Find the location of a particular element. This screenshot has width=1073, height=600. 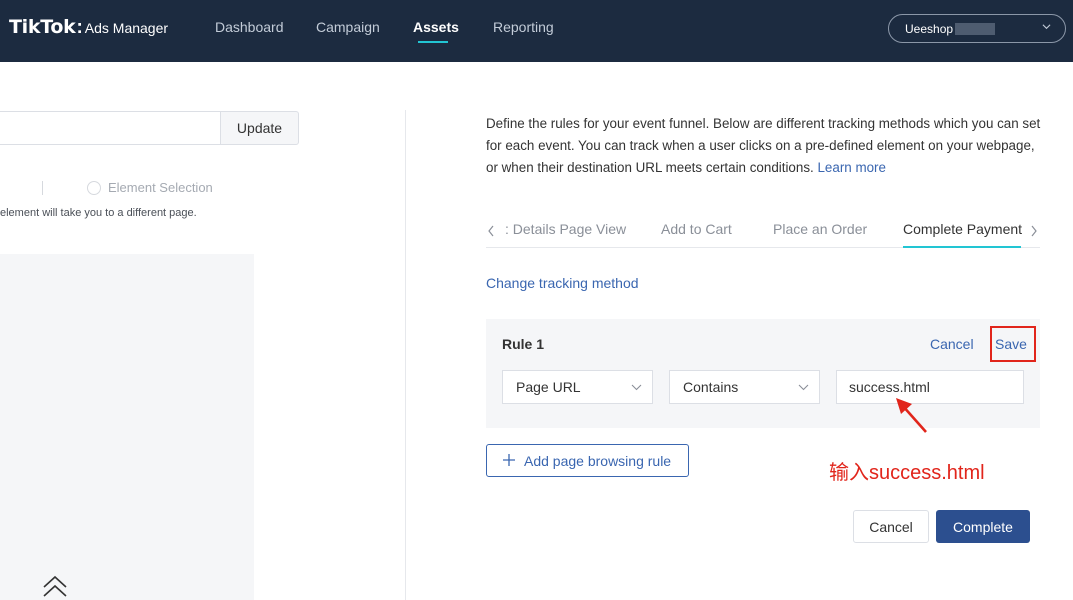

plus-icon is located at coordinates (509, 460).